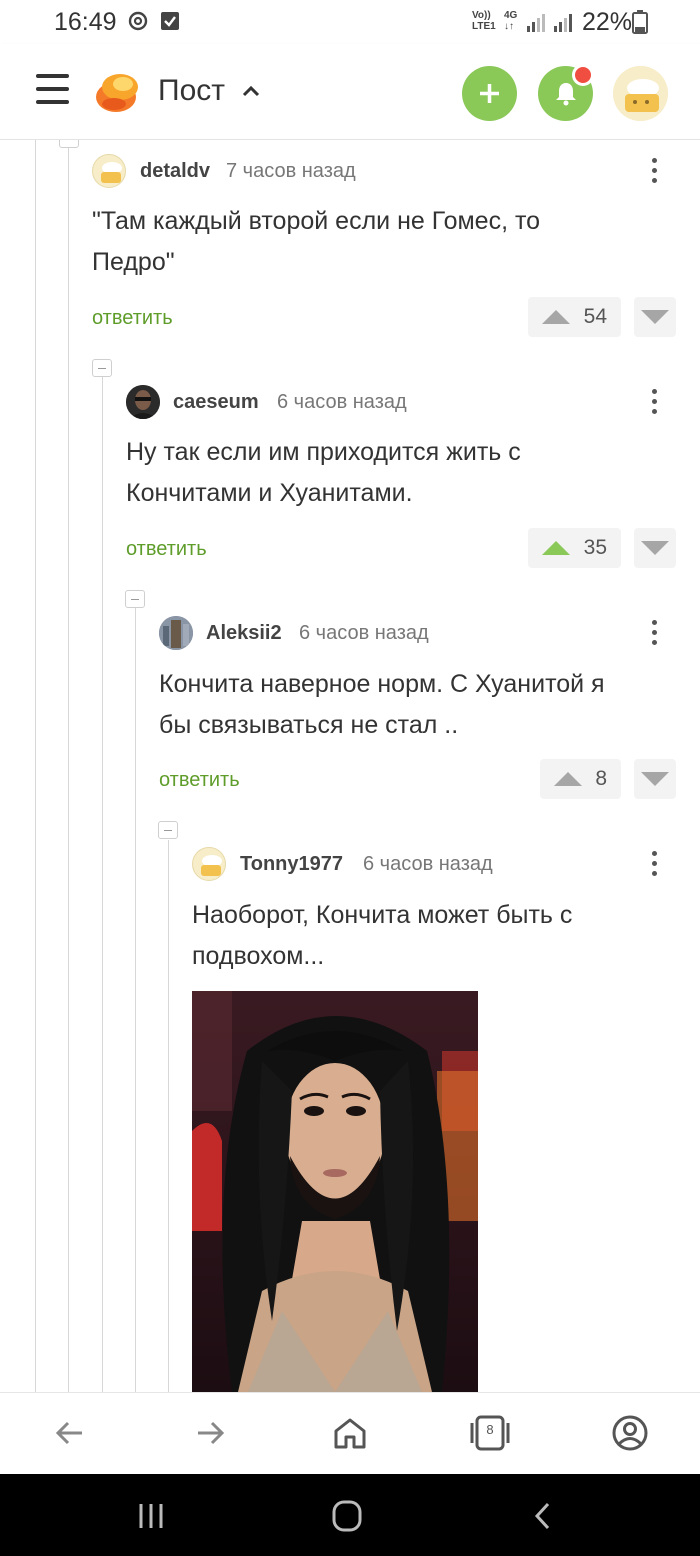 The width and height of the screenshot is (700, 1556). What do you see at coordinates (490, 1429) in the screenshot?
I see `tab-count: 8` at bounding box center [490, 1429].